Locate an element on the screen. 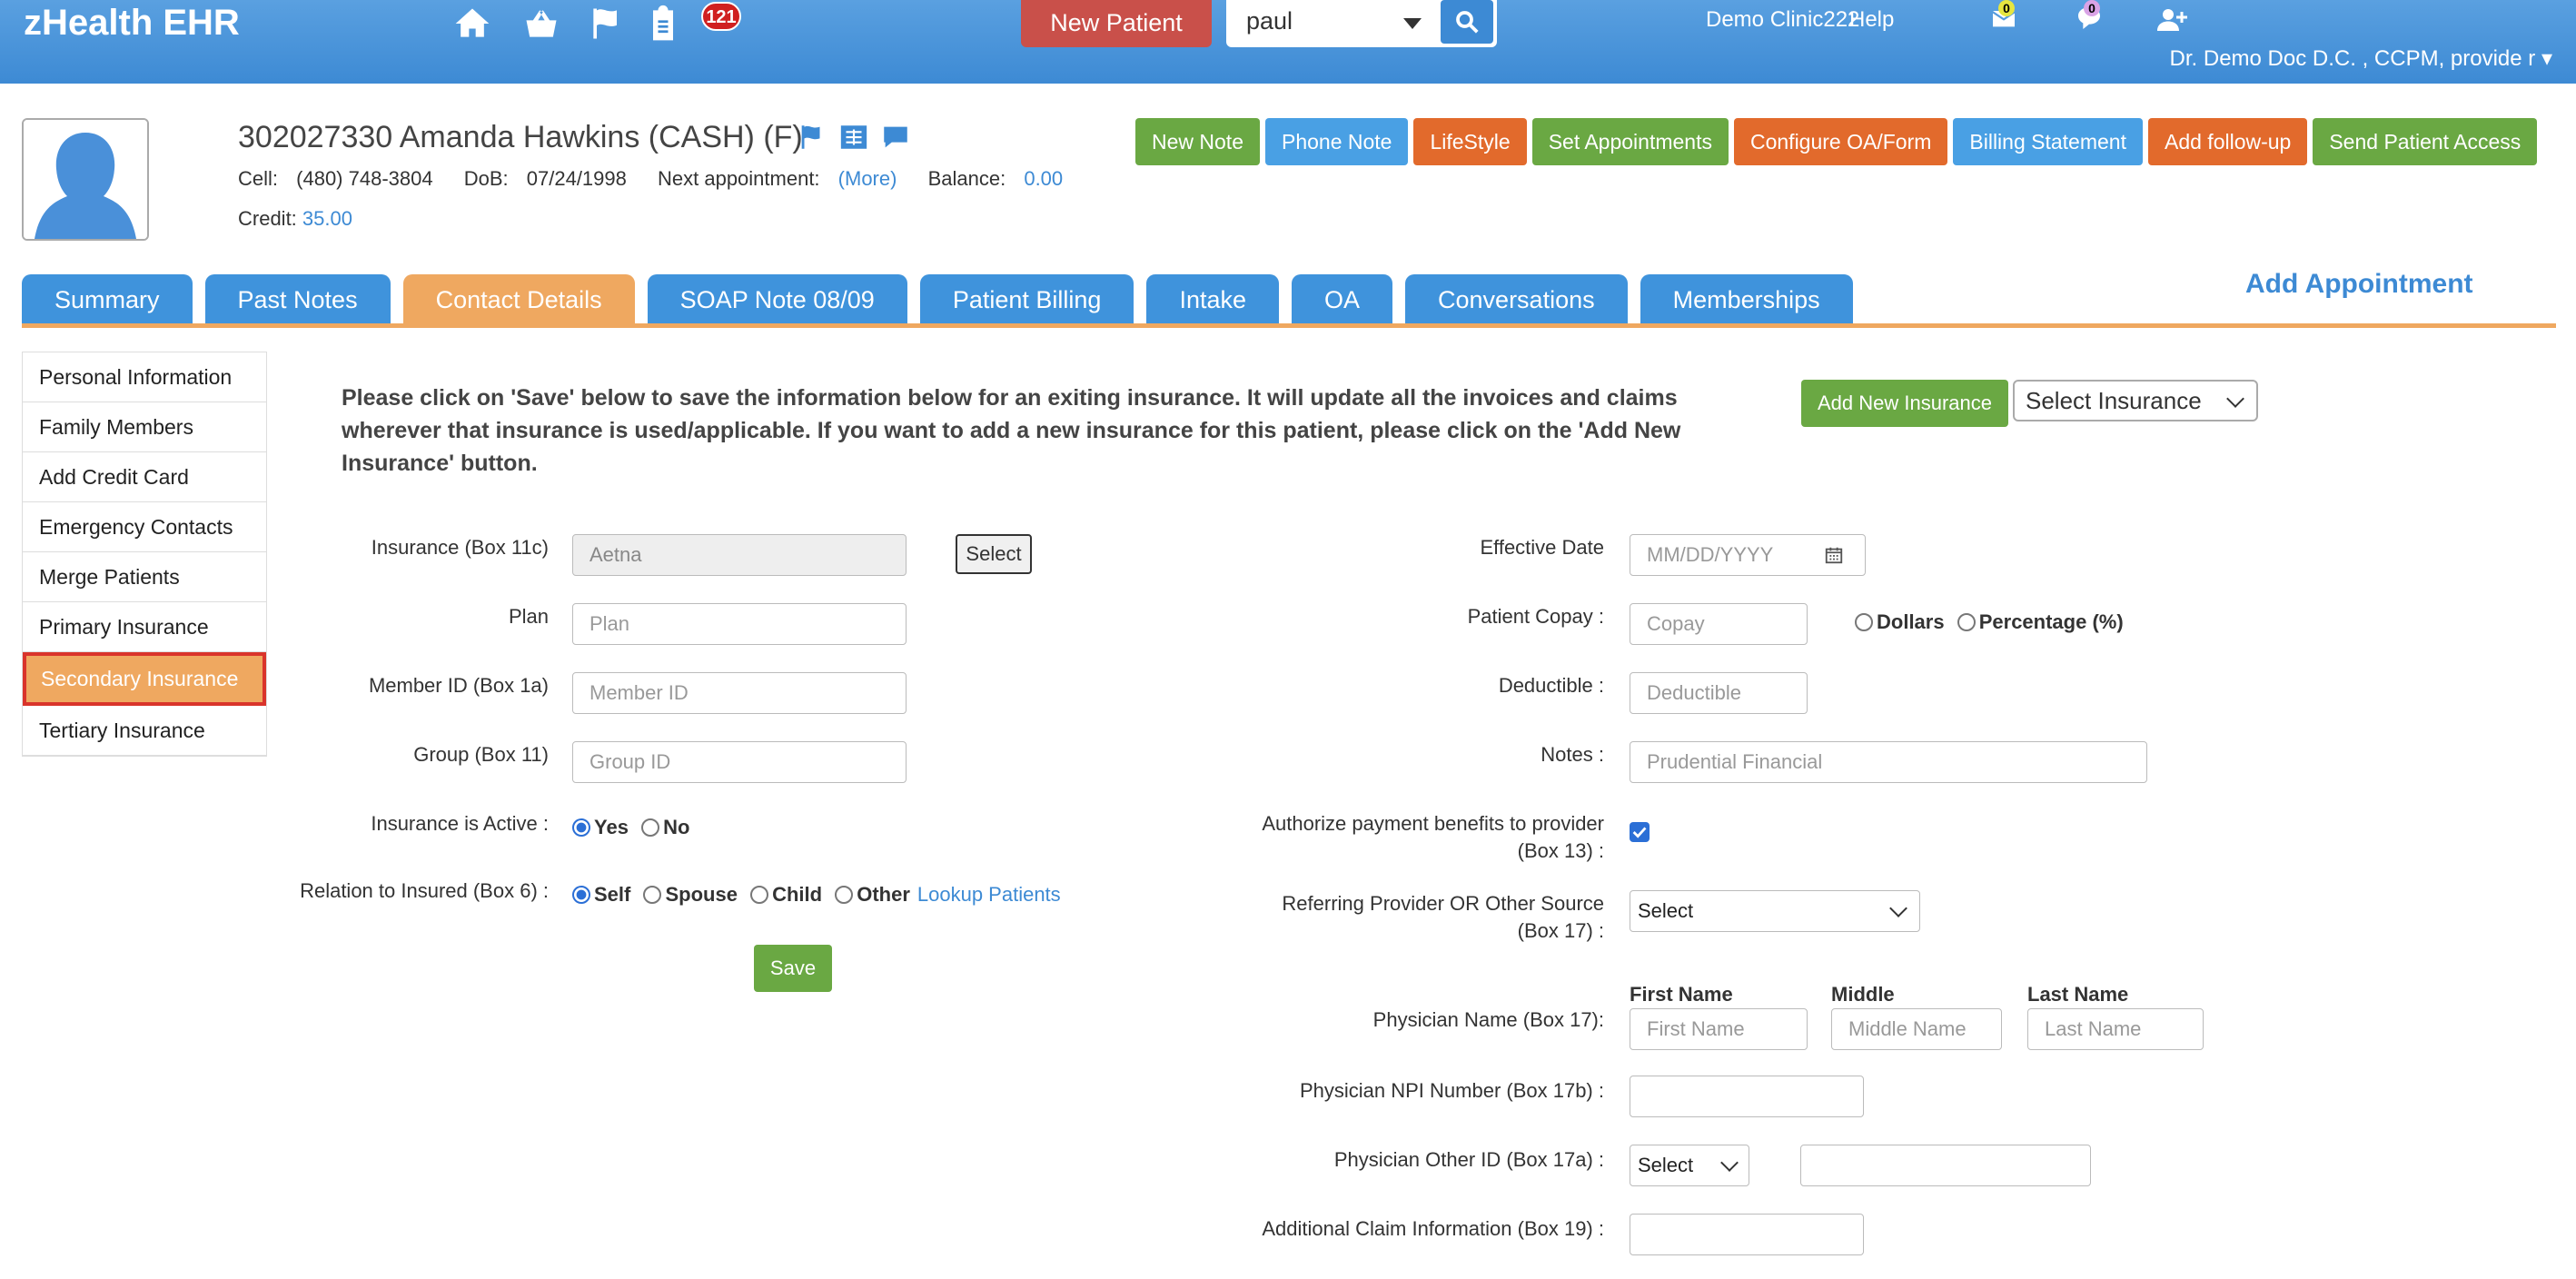 This screenshot has height=1279, width=2576. active-yes-radio is located at coordinates (581, 827).